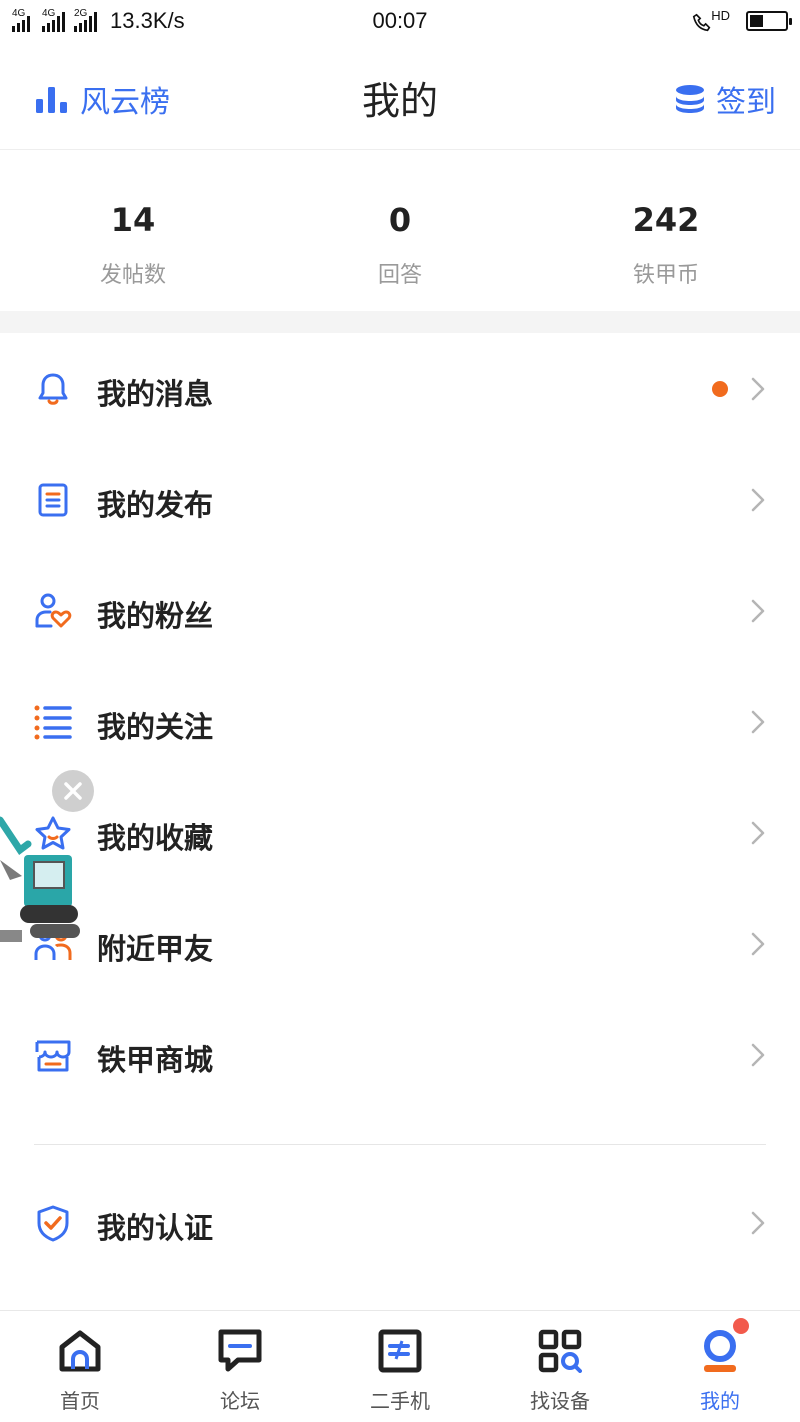 Image resolution: width=800 pixels, height=1422 pixels. Describe the element at coordinates (155, 1228) in the screenshot. I see `menu-label: 我的认证` at that location.